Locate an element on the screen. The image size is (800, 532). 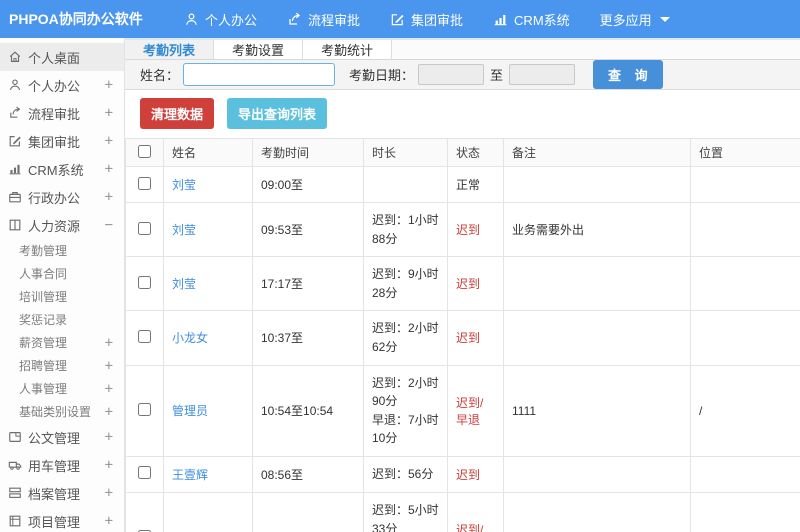
sidebar-item: 公文管理 + is located at coordinates (62, 437).